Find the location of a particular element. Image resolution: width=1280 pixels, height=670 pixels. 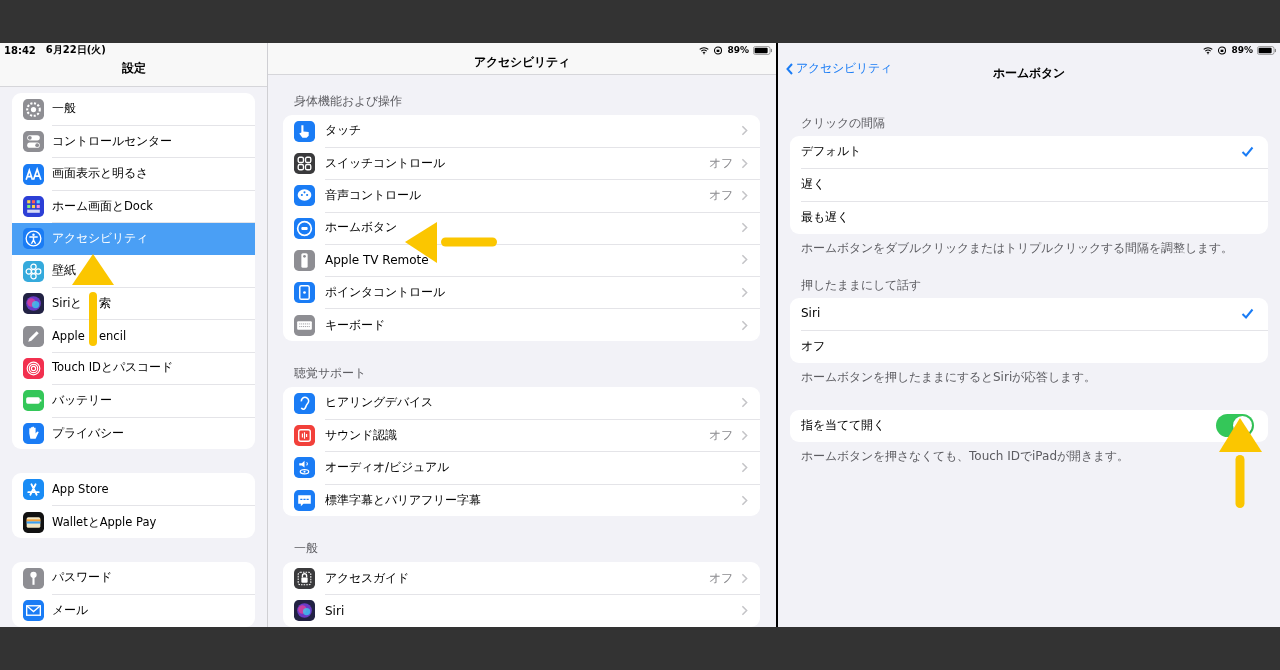

option-row: Siri is located at coordinates (1029, 313).